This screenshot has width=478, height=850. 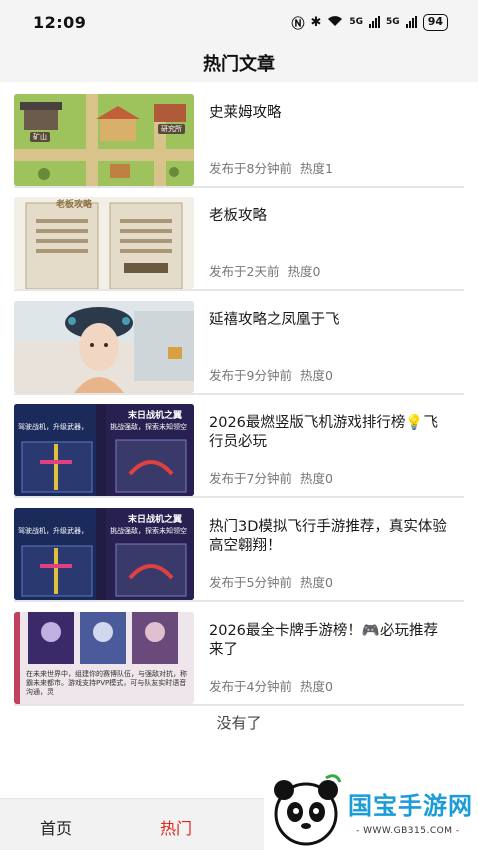 What do you see at coordinates (244, 271) in the screenshot?
I see `article-published-time: 发布于2天前` at bounding box center [244, 271].